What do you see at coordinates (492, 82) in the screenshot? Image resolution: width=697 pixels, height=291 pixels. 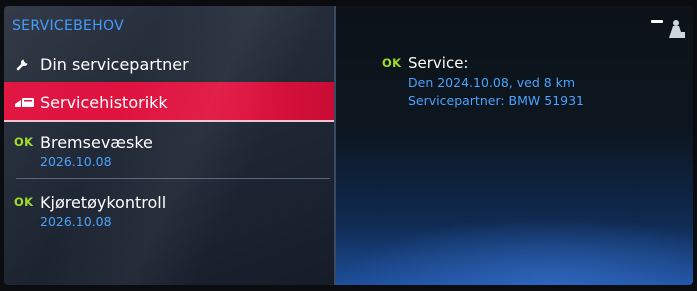 I see `service-date-mileage: Den 2024.10.08, ved 8 km` at bounding box center [492, 82].